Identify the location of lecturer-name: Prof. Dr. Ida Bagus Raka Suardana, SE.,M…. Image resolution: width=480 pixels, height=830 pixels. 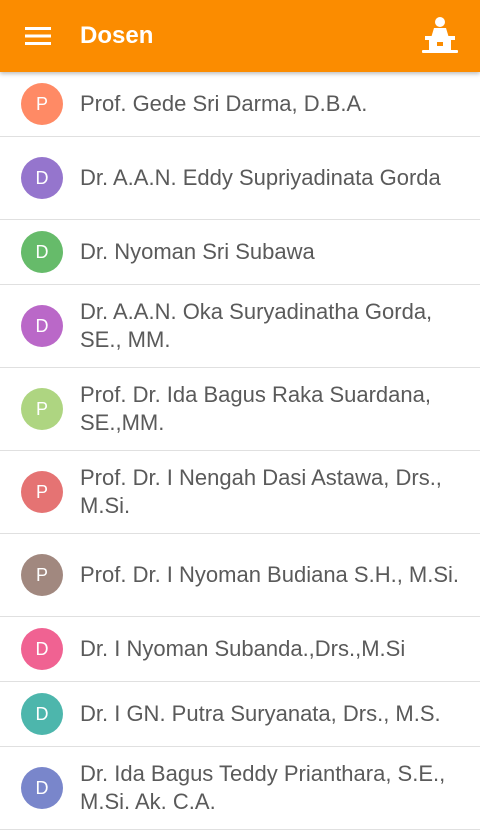
(255, 408).